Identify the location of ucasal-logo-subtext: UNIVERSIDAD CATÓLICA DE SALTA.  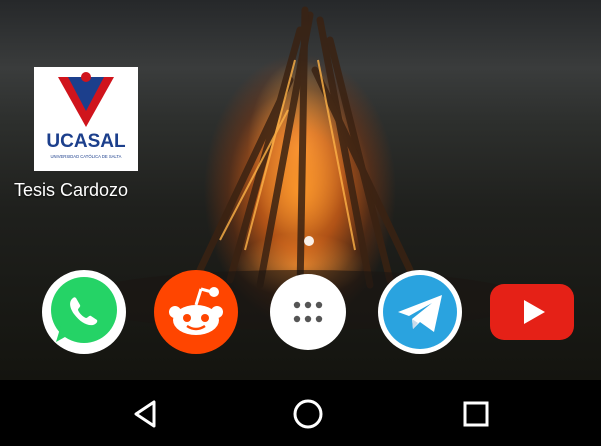
(86, 156).